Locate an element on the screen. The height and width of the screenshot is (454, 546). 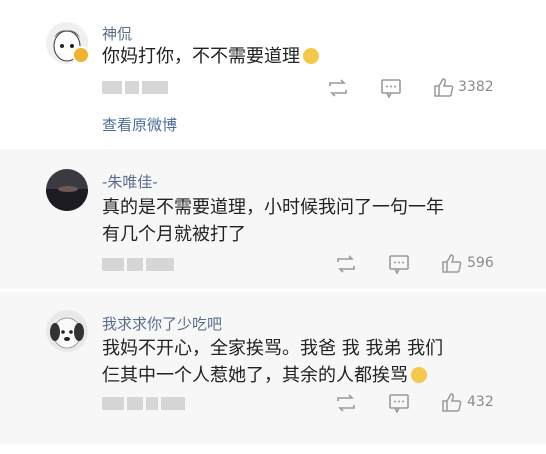
like-count: 3382 is located at coordinates (476, 87).